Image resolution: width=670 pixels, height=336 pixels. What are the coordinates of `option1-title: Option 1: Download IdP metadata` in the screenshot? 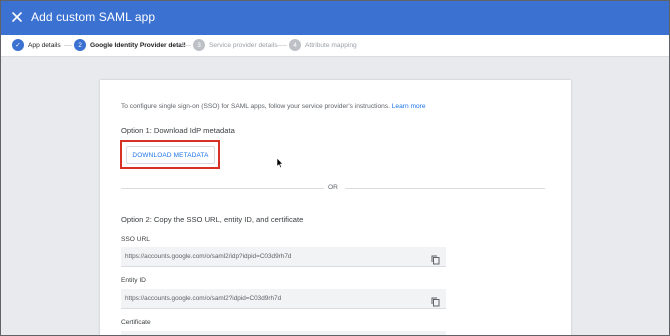 It's located at (178, 130).